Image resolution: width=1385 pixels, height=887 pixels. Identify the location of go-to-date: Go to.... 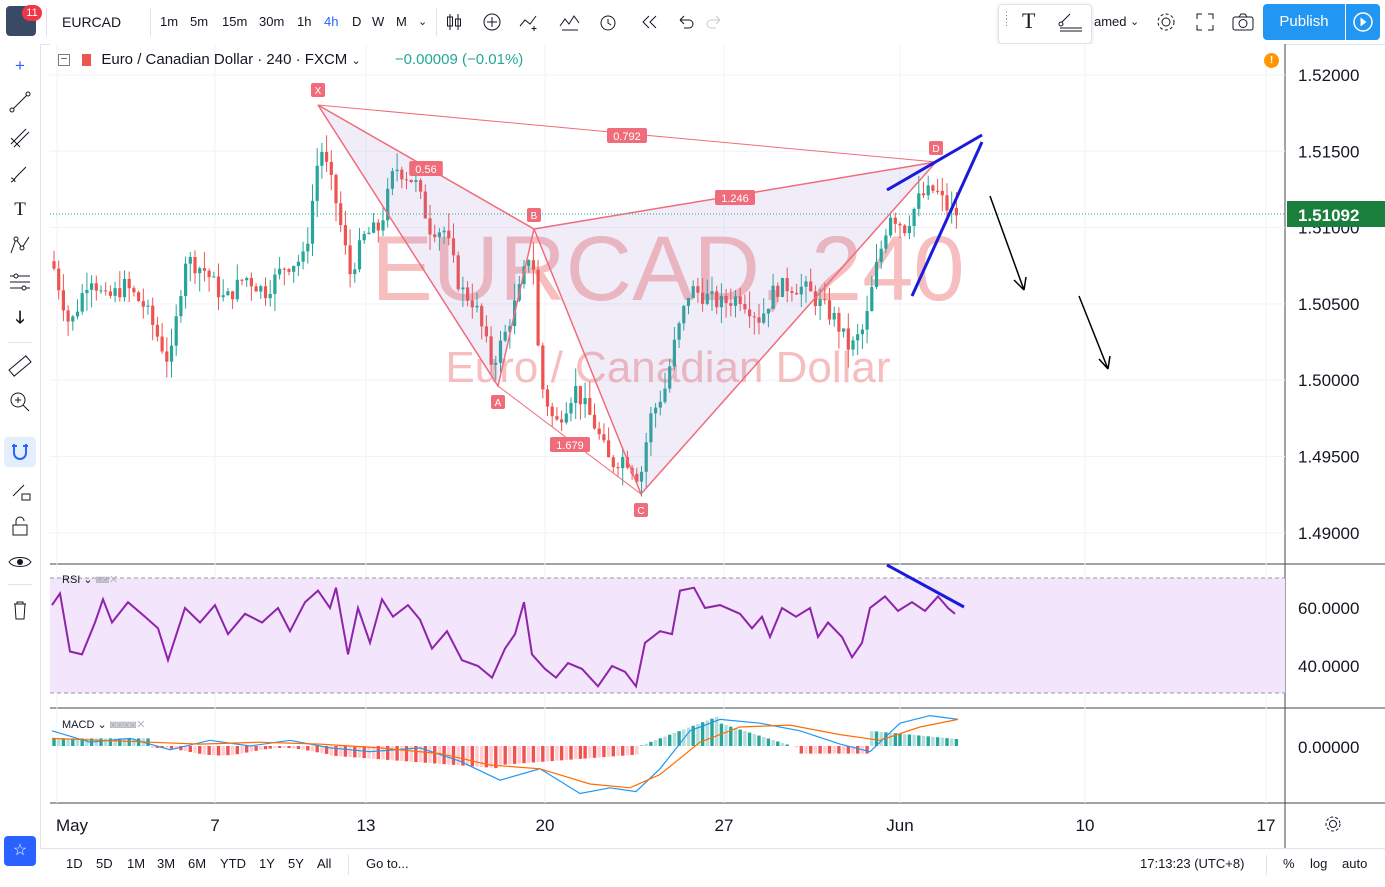
(387, 864).